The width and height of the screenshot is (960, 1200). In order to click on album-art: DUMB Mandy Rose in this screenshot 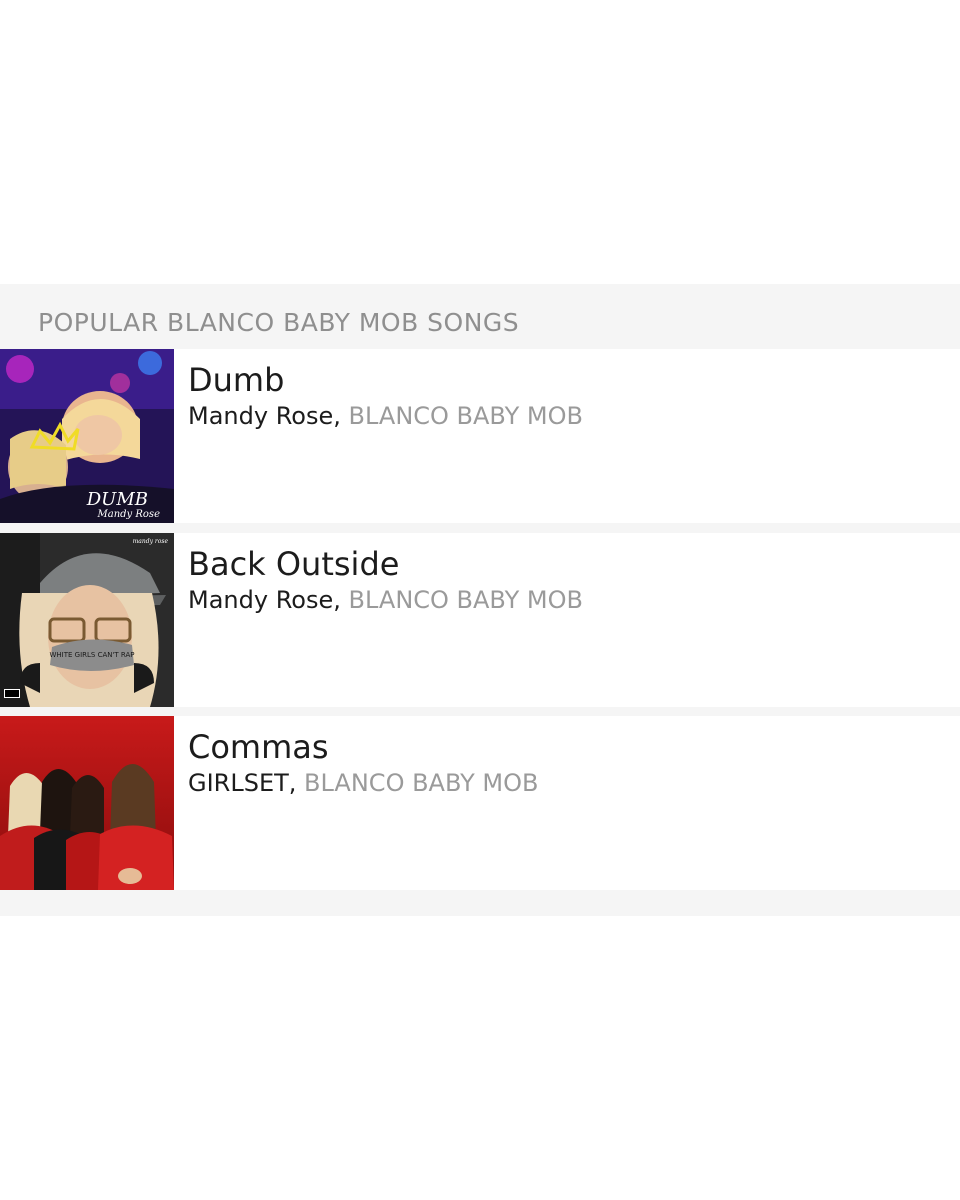, I will do `click(87, 436)`.